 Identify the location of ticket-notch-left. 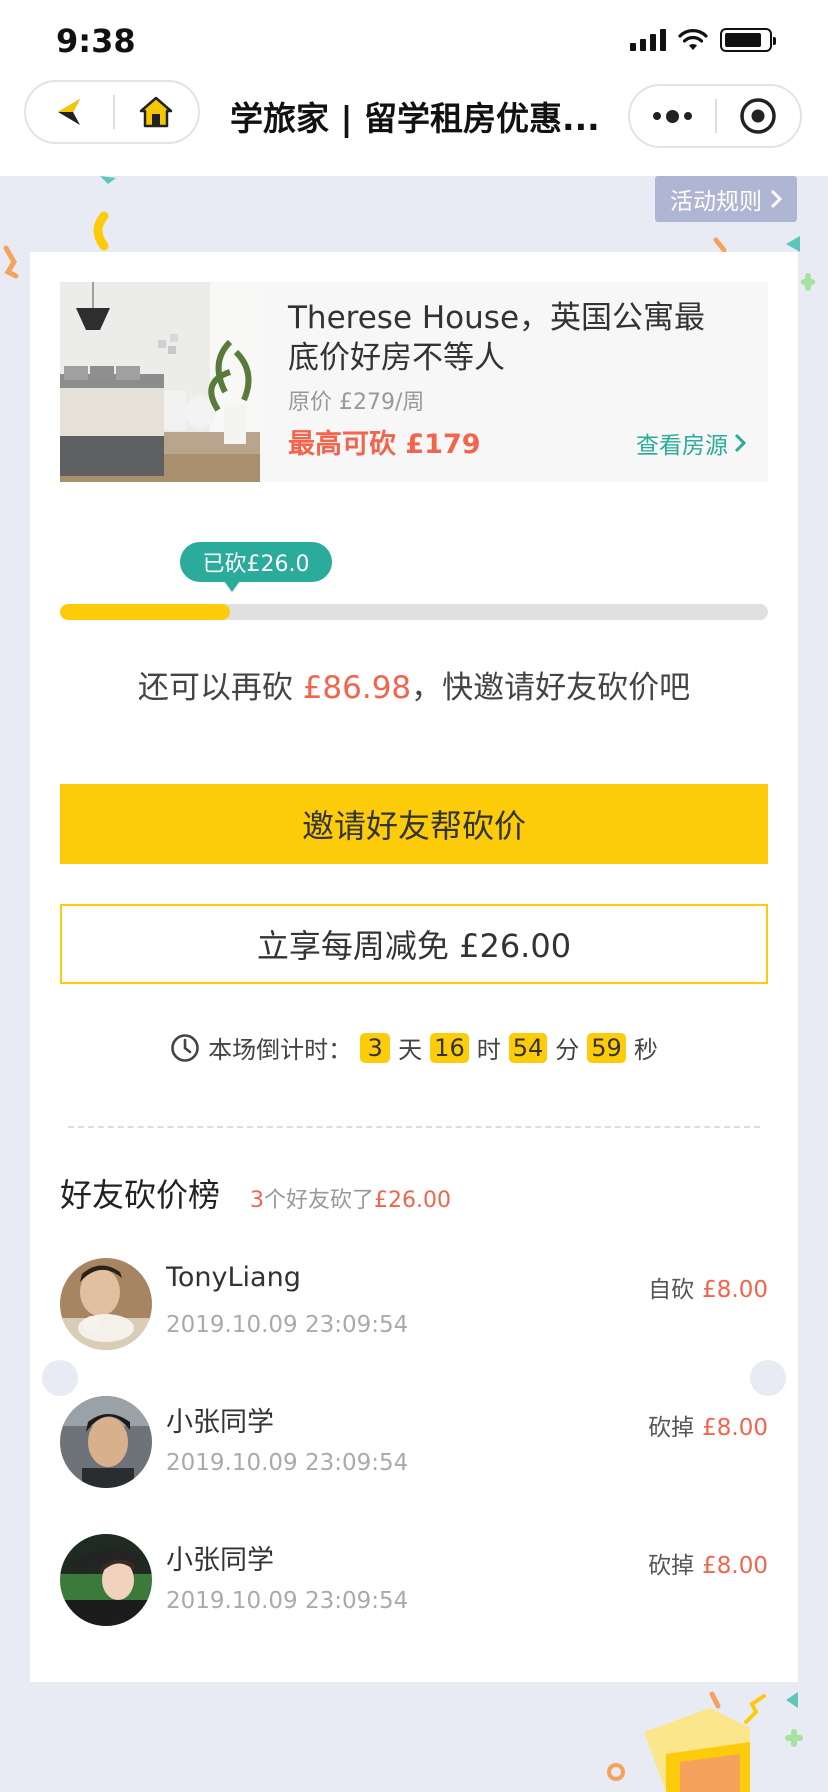
(60, 1378).